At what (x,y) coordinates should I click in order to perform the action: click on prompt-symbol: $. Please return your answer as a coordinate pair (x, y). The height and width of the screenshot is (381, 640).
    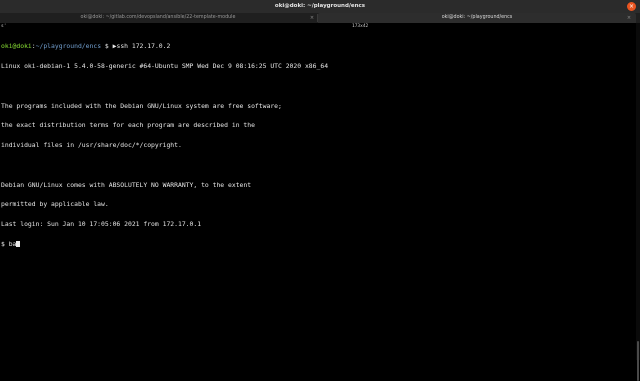
    Looking at the image, I should click on (107, 46).